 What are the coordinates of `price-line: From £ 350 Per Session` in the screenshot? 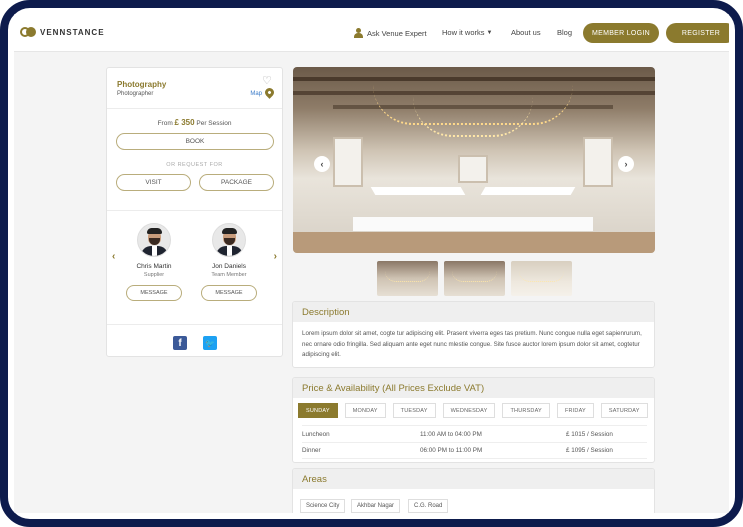 It's located at (194, 122).